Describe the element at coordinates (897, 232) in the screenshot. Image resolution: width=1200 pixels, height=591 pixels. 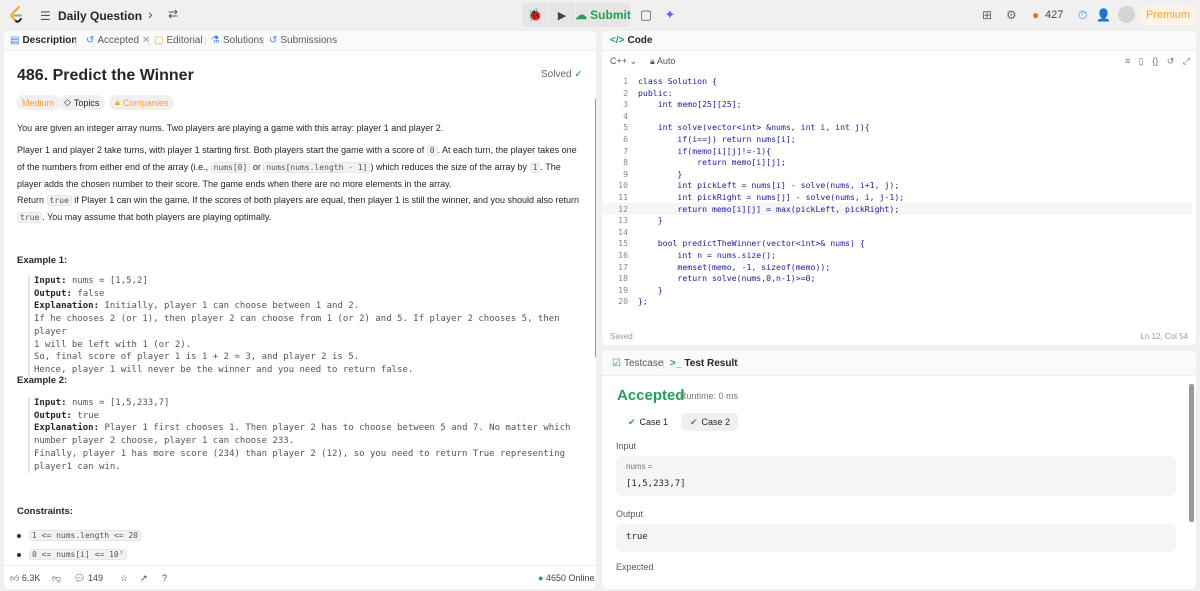
I see `code-line: 14` at that location.